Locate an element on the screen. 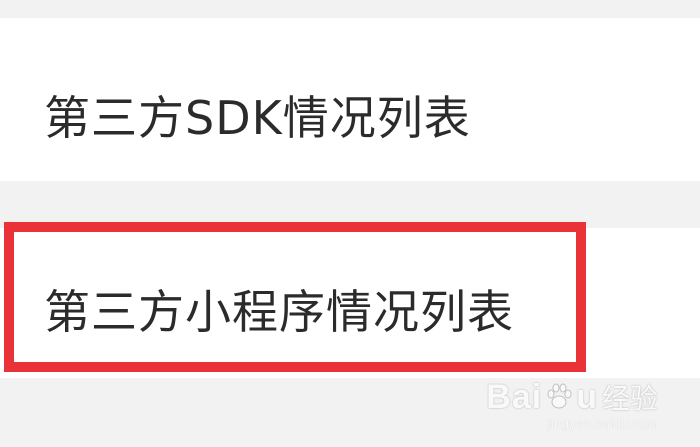 Image resolution: width=700 pixels, height=447 pixels. watermark-suffix: 经验 is located at coordinates (629, 398).